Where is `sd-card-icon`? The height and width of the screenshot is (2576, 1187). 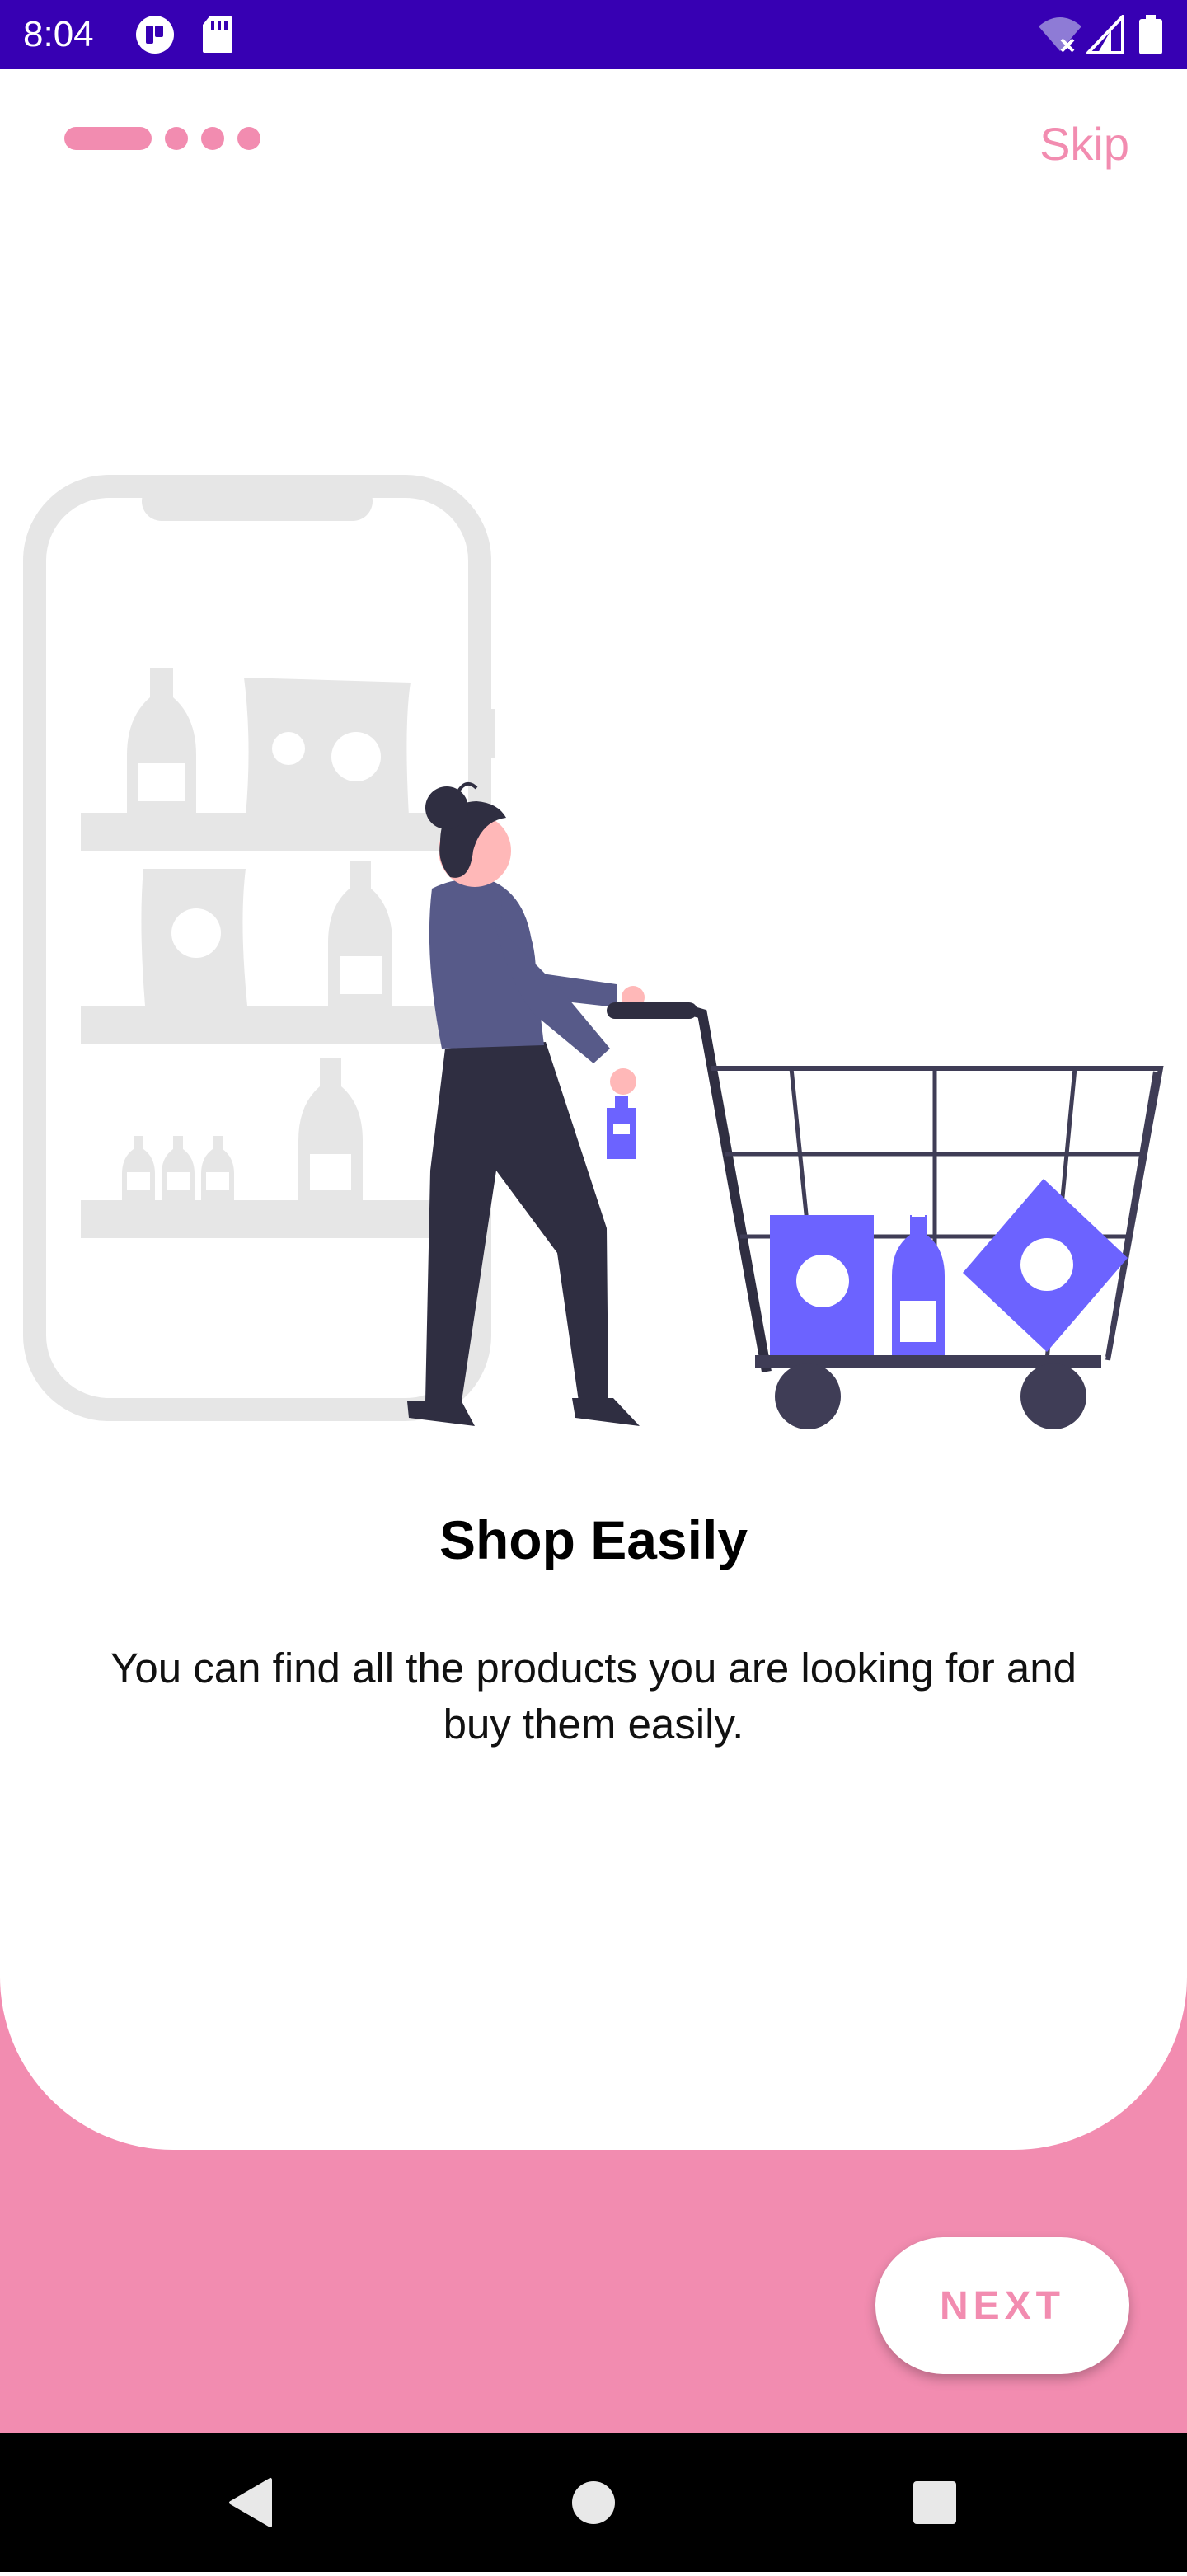
sd-card-icon is located at coordinates (217, 37).